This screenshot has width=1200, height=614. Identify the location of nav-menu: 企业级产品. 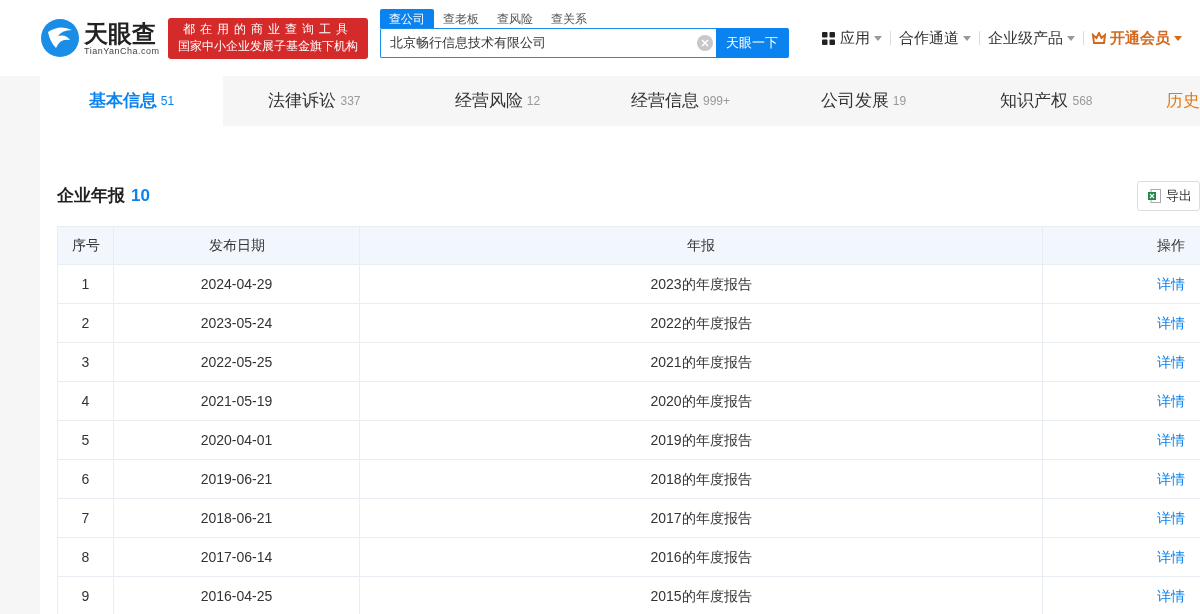
(1031, 38).